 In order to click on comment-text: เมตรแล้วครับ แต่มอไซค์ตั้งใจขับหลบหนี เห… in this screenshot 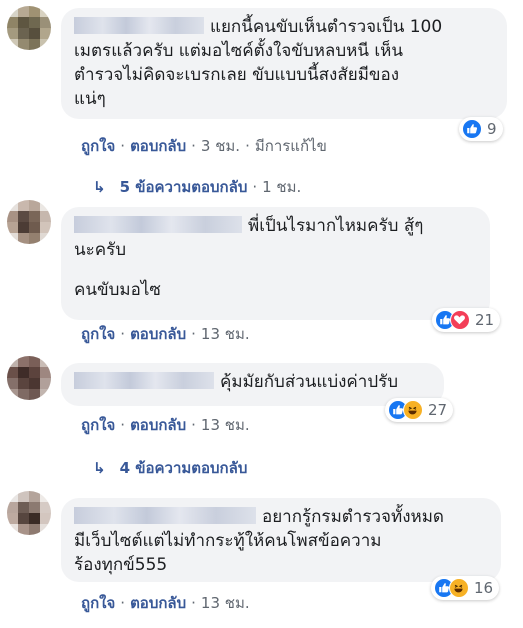, I will do `click(238, 51)`.